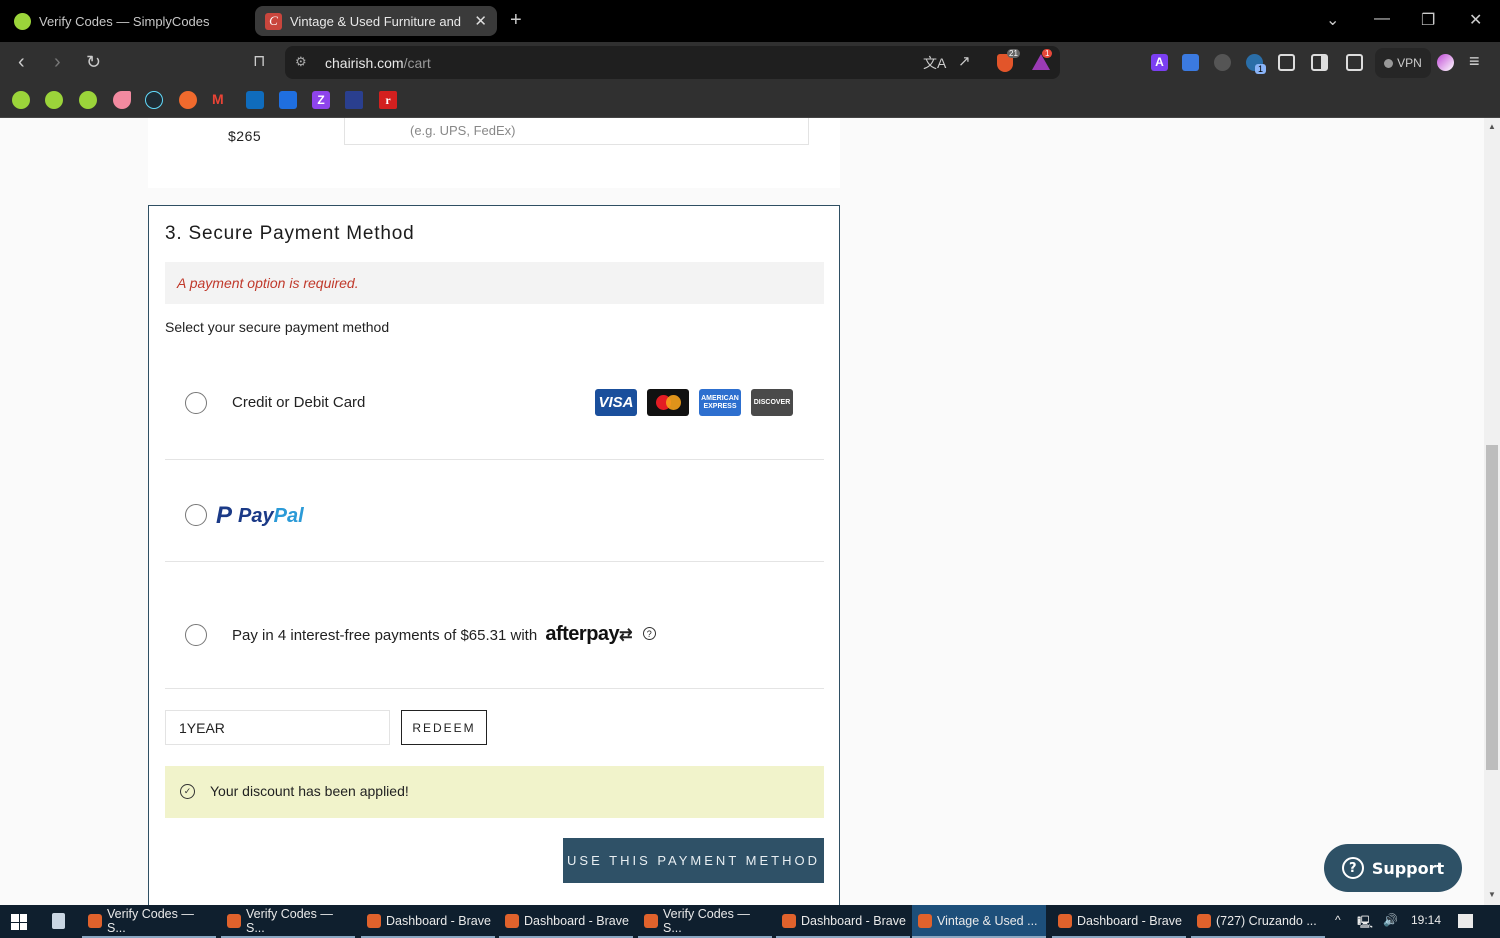 This screenshot has height=938, width=1500. I want to click on share-icon: ↗, so click(964, 61).